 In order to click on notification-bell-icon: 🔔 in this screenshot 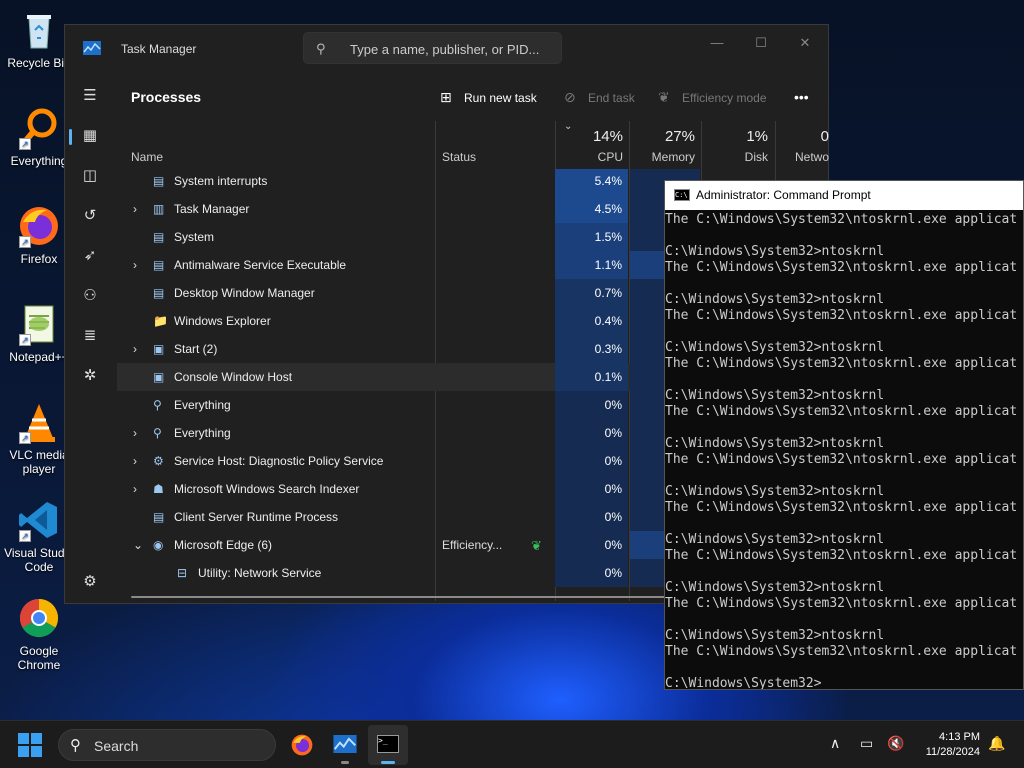, I will do `click(996, 743)`.